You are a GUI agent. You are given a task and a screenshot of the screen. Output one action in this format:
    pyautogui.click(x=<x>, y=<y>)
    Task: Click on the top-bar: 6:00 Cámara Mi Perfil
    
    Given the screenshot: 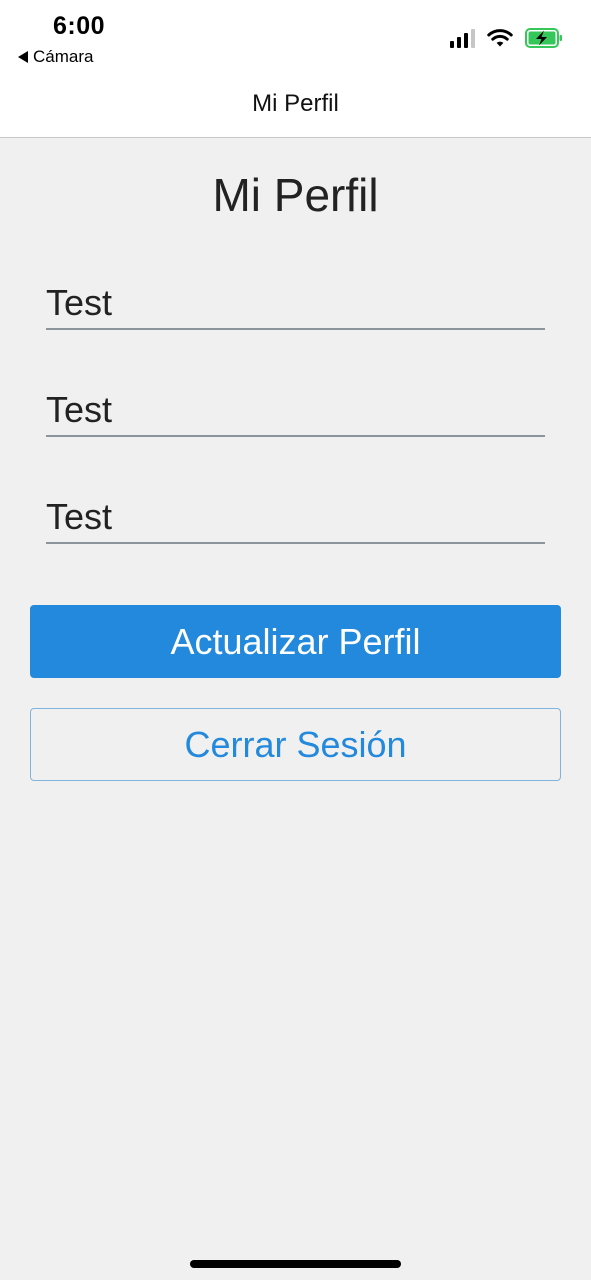 What is the action you would take?
    pyautogui.click(x=295, y=69)
    